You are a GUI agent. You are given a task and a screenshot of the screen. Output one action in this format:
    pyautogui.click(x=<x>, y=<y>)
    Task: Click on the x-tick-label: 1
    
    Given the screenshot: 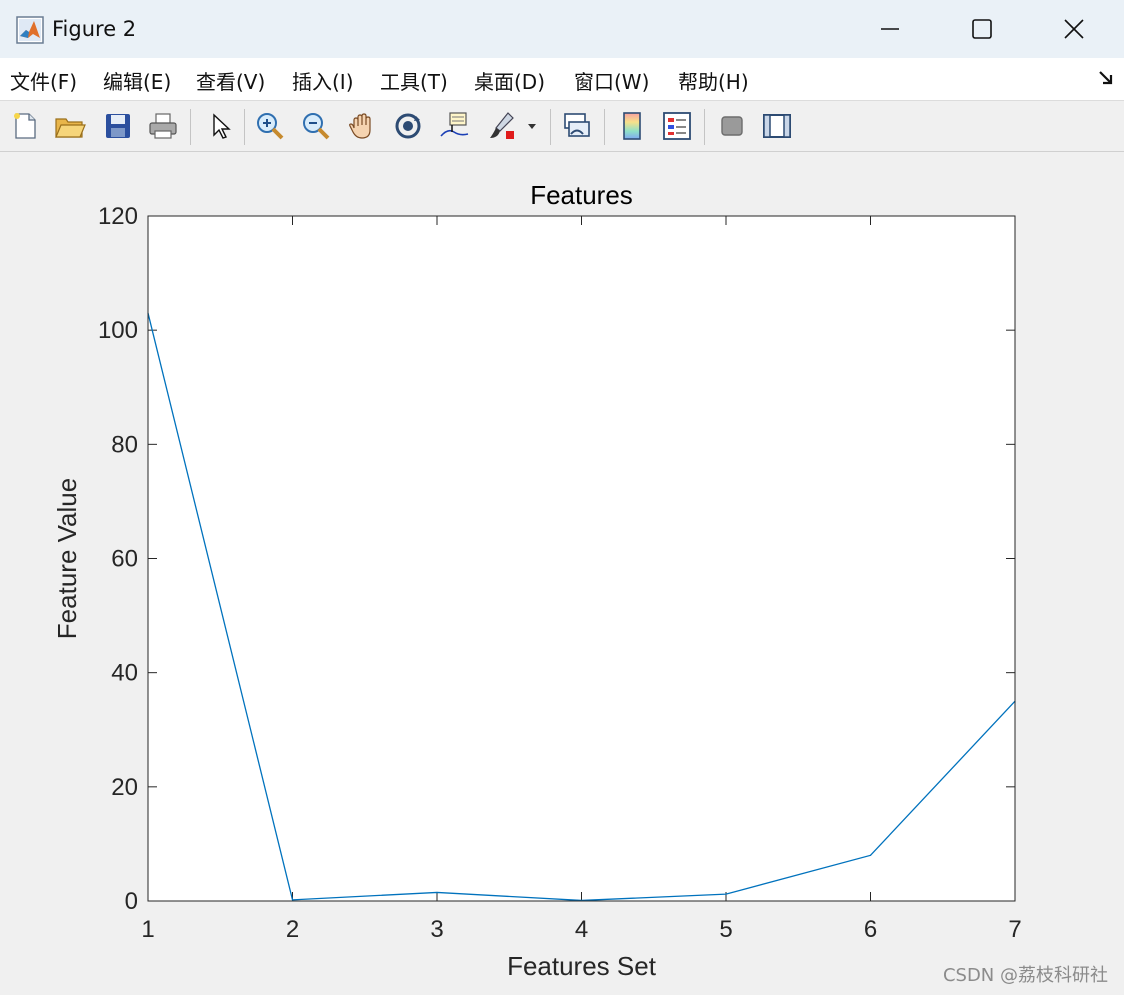 What is the action you would take?
    pyautogui.click(x=147, y=929)
    